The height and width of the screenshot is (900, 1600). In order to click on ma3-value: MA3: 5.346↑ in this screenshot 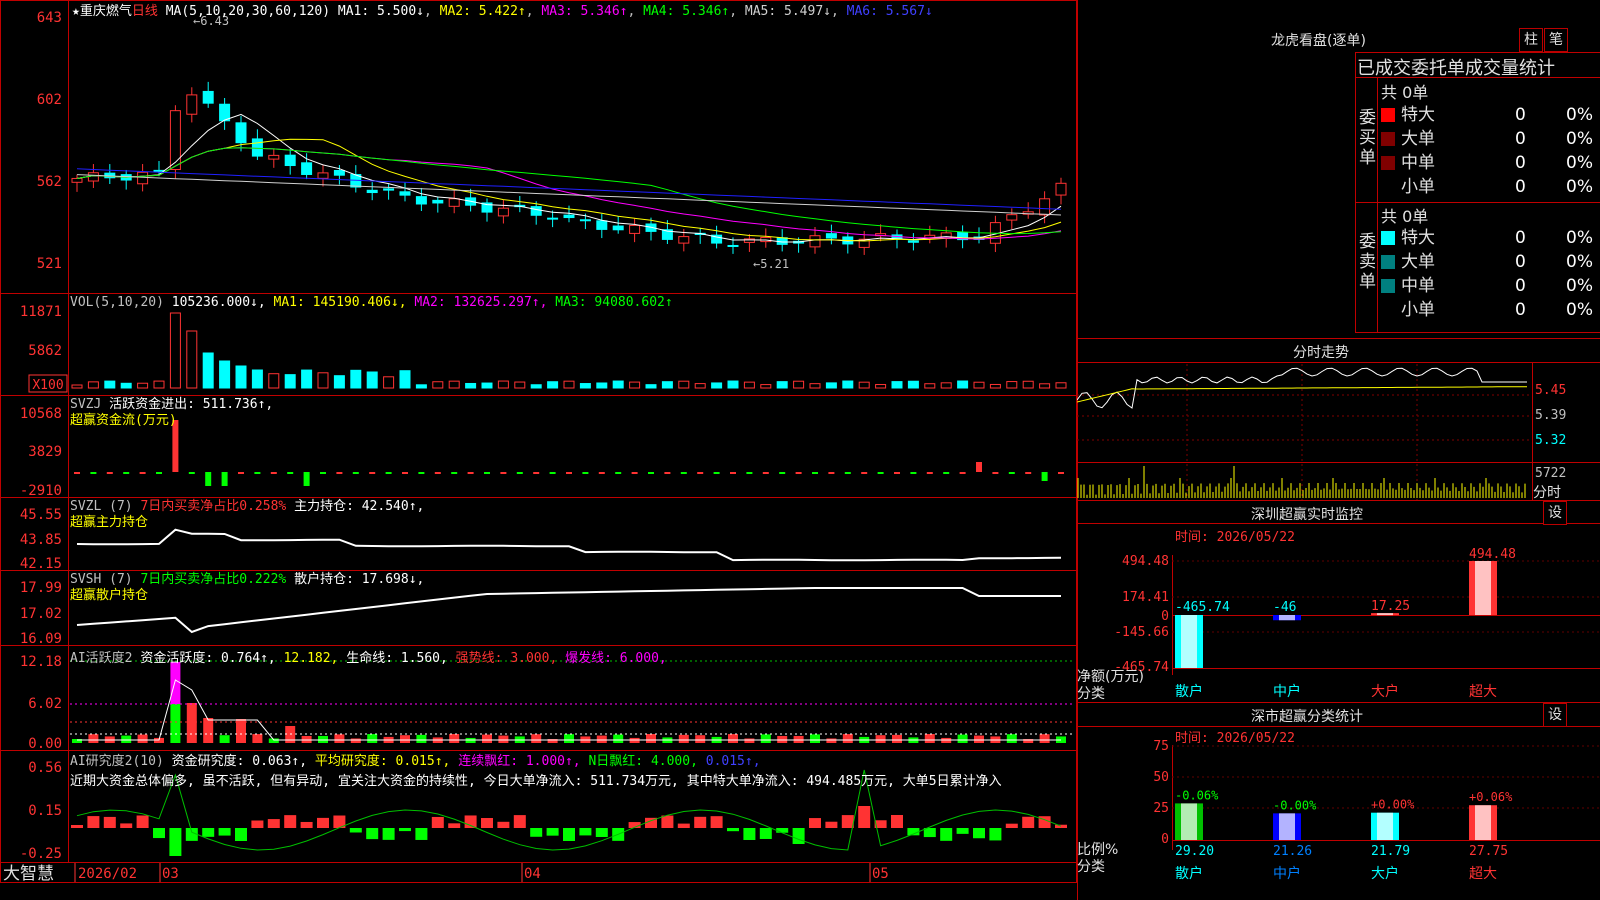, I will do `click(584, 11)`.